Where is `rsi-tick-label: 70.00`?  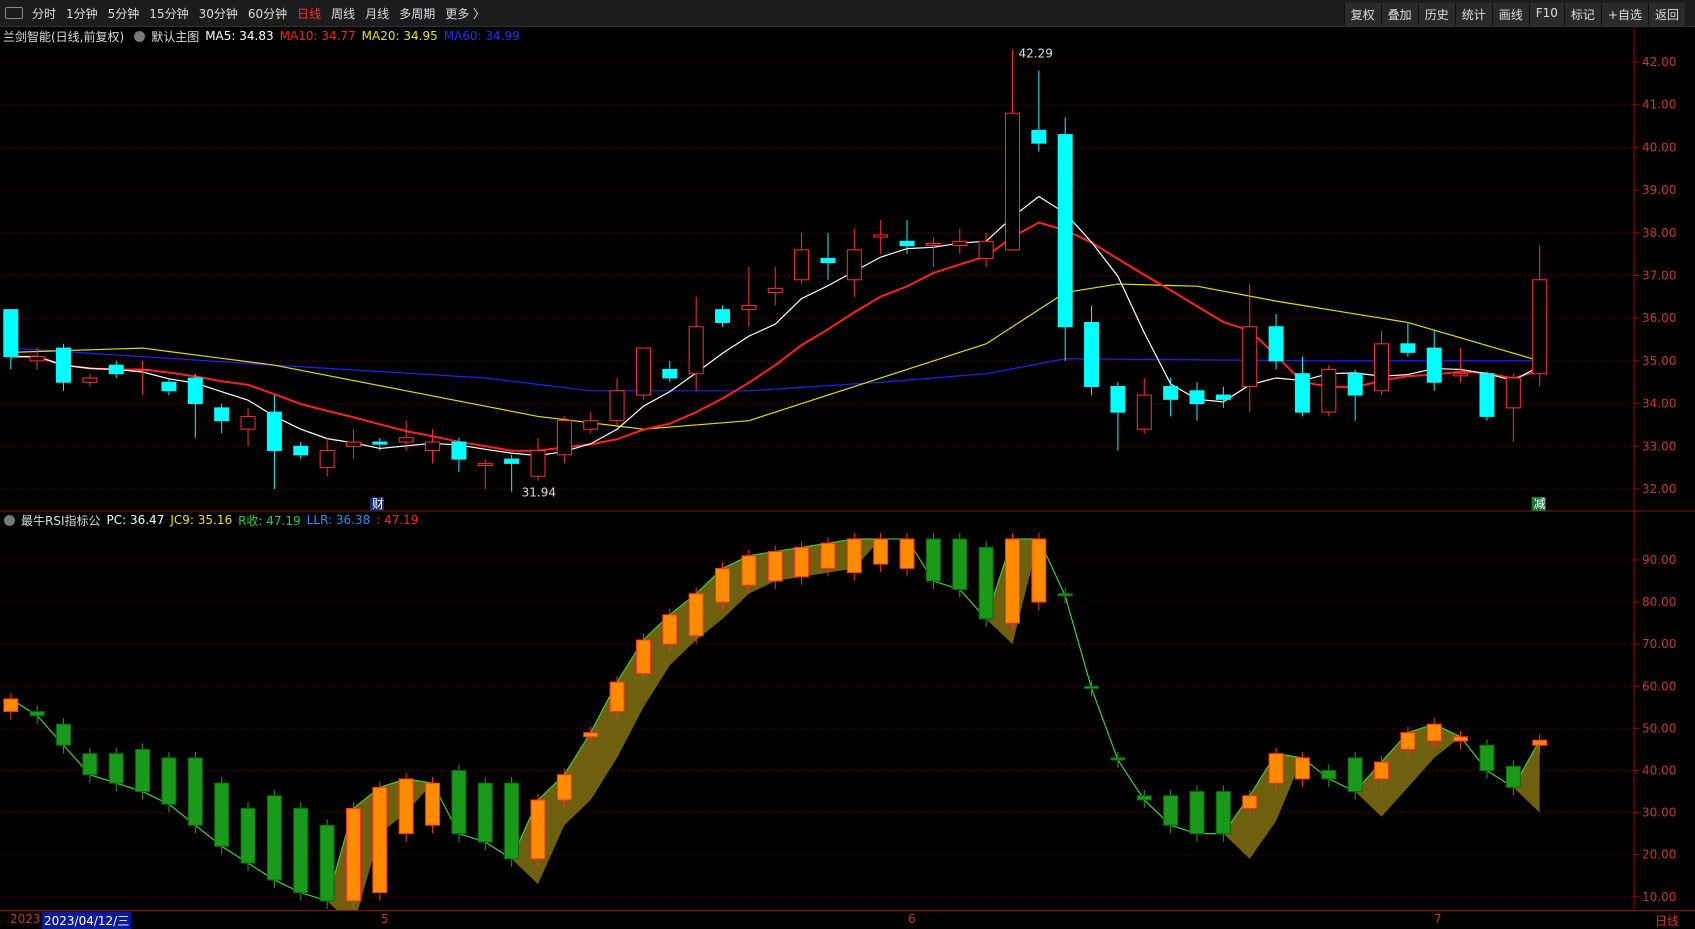 rsi-tick-label: 70.00 is located at coordinates (1659, 644).